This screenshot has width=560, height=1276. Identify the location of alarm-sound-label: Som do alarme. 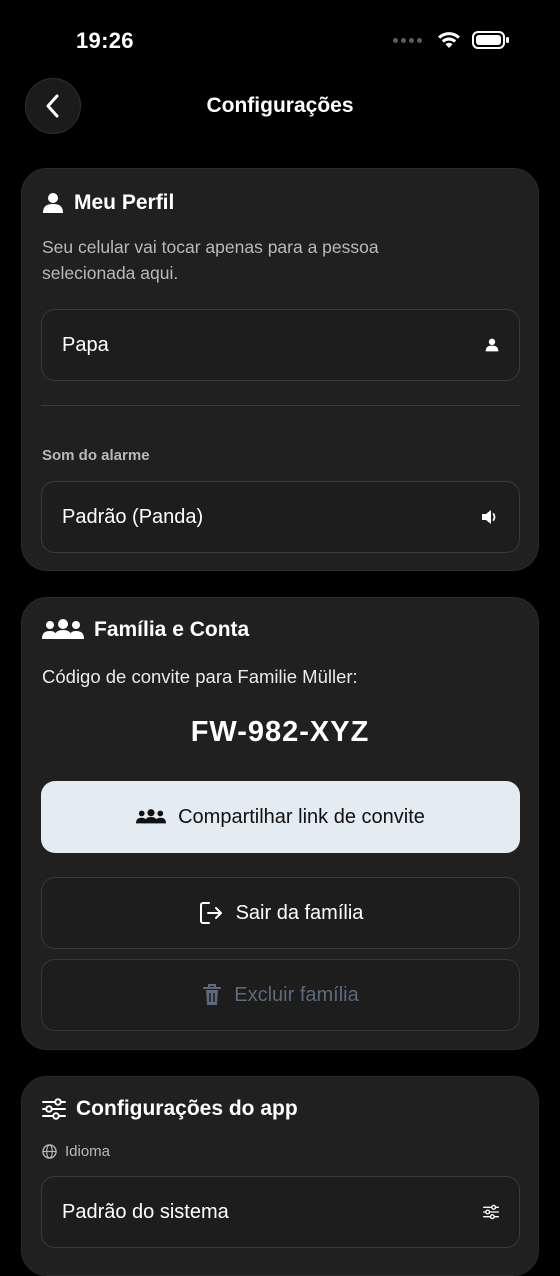
(96, 455).